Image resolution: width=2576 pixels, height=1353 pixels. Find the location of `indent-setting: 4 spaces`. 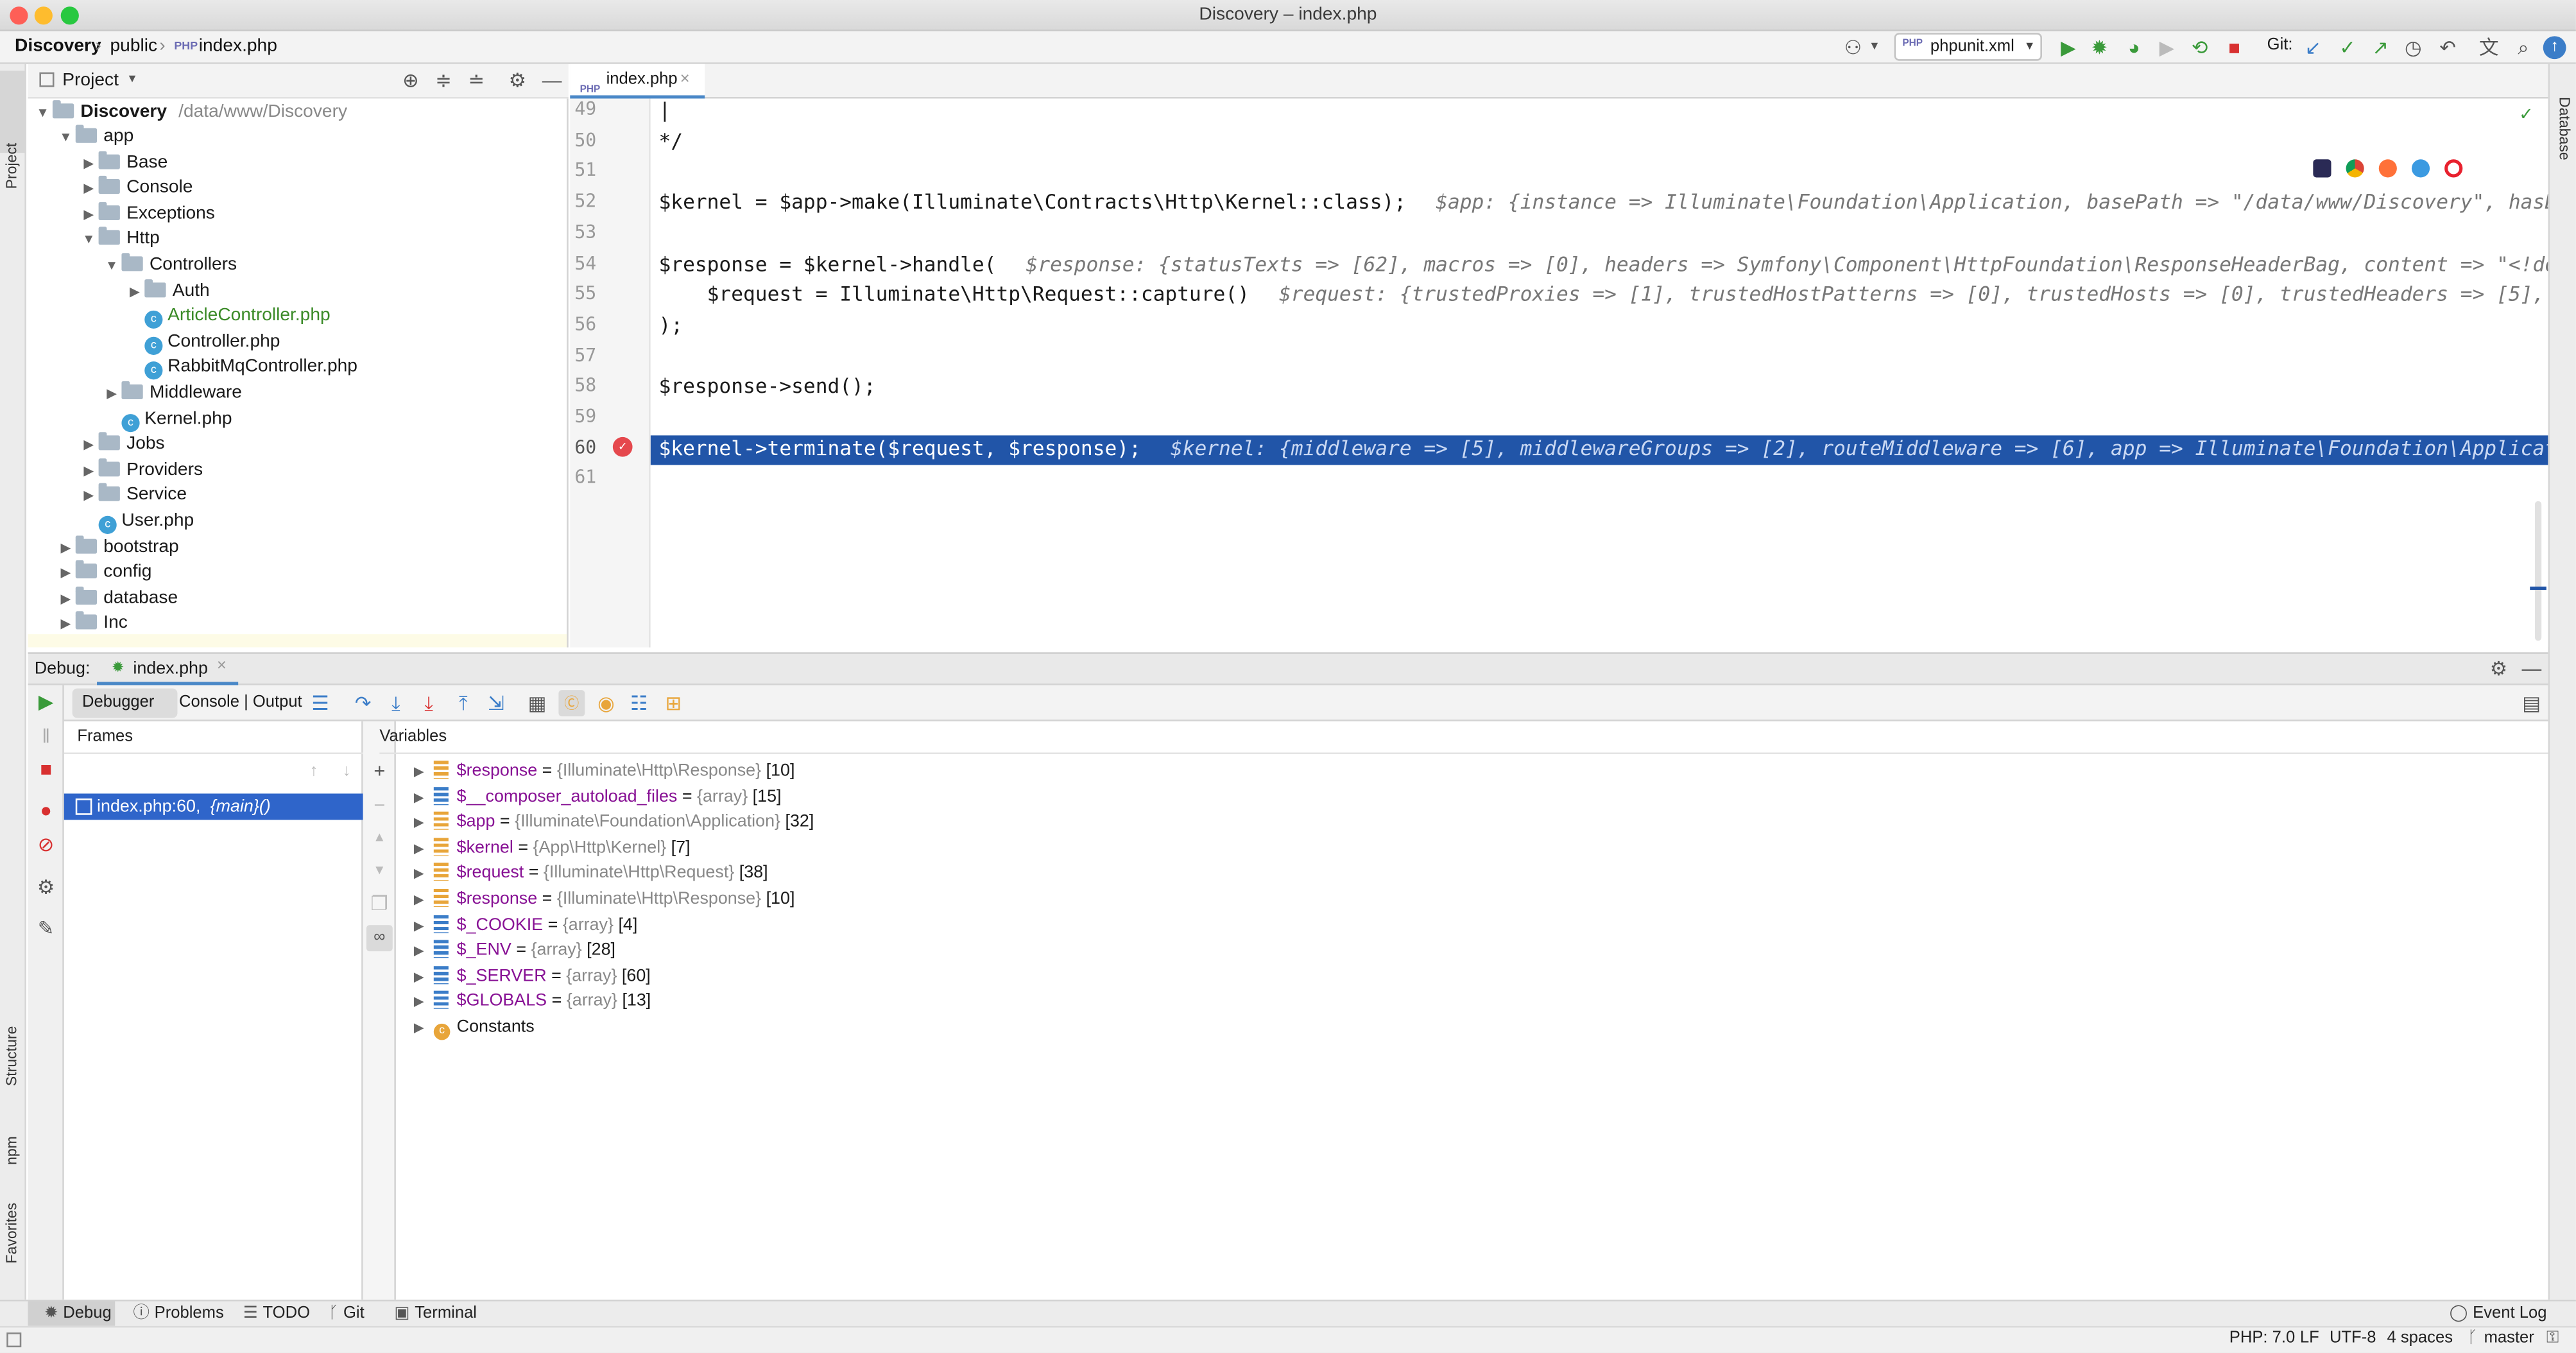

indent-setting: 4 spaces is located at coordinates (2420, 1338).